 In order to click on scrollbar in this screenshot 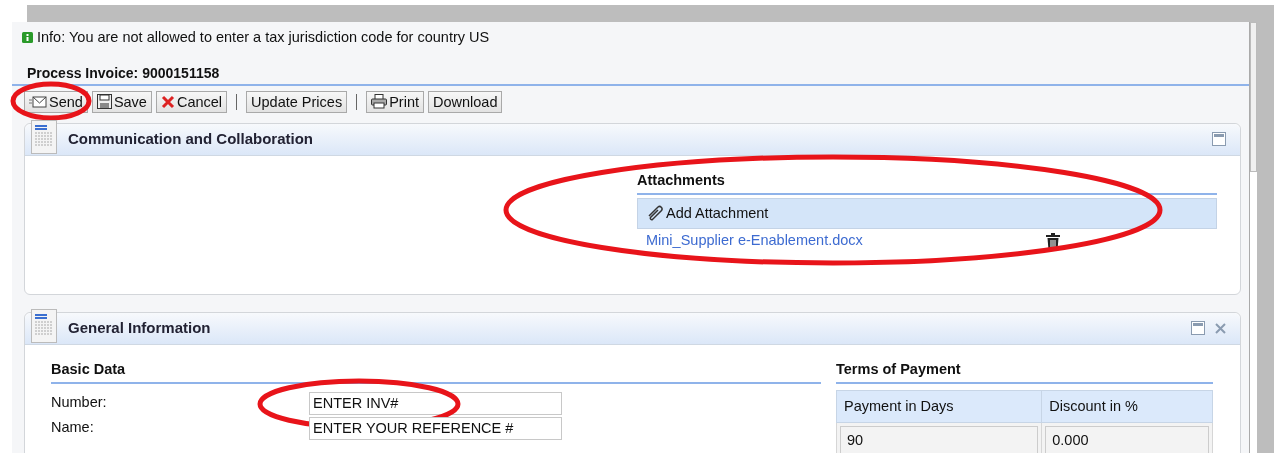, I will do `click(1253, 97)`.